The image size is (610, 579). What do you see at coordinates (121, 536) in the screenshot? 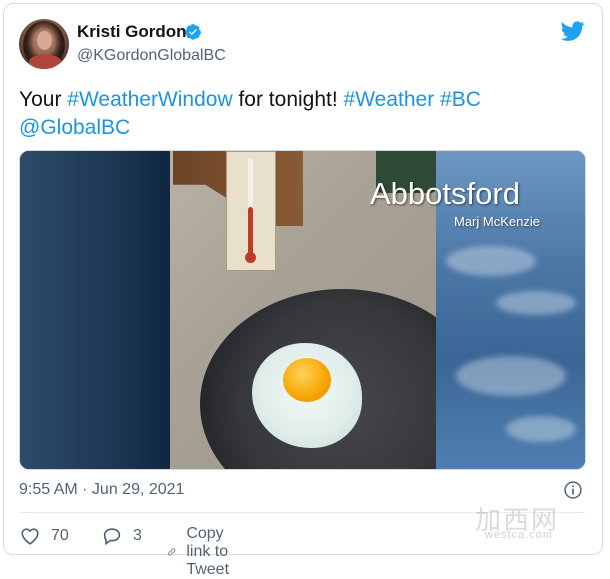
I see `reply-button: 3` at bounding box center [121, 536].